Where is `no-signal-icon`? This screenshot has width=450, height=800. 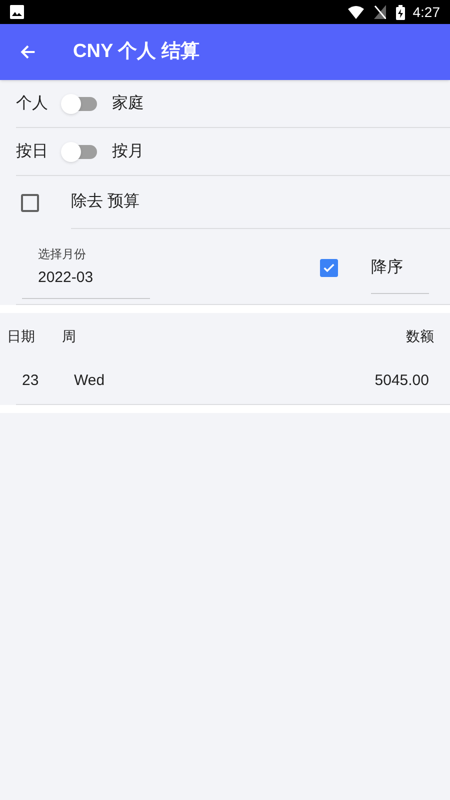
no-signal-icon is located at coordinates (380, 12).